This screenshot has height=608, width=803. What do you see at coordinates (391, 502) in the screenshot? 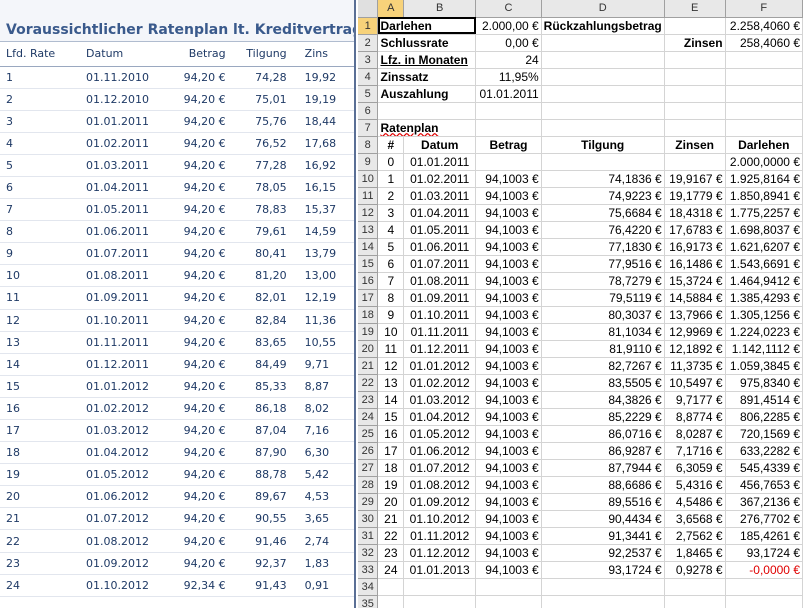
I see `cell-a: 20` at bounding box center [391, 502].